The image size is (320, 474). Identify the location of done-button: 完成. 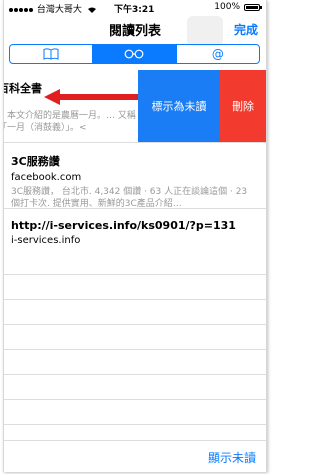
(246, 29).